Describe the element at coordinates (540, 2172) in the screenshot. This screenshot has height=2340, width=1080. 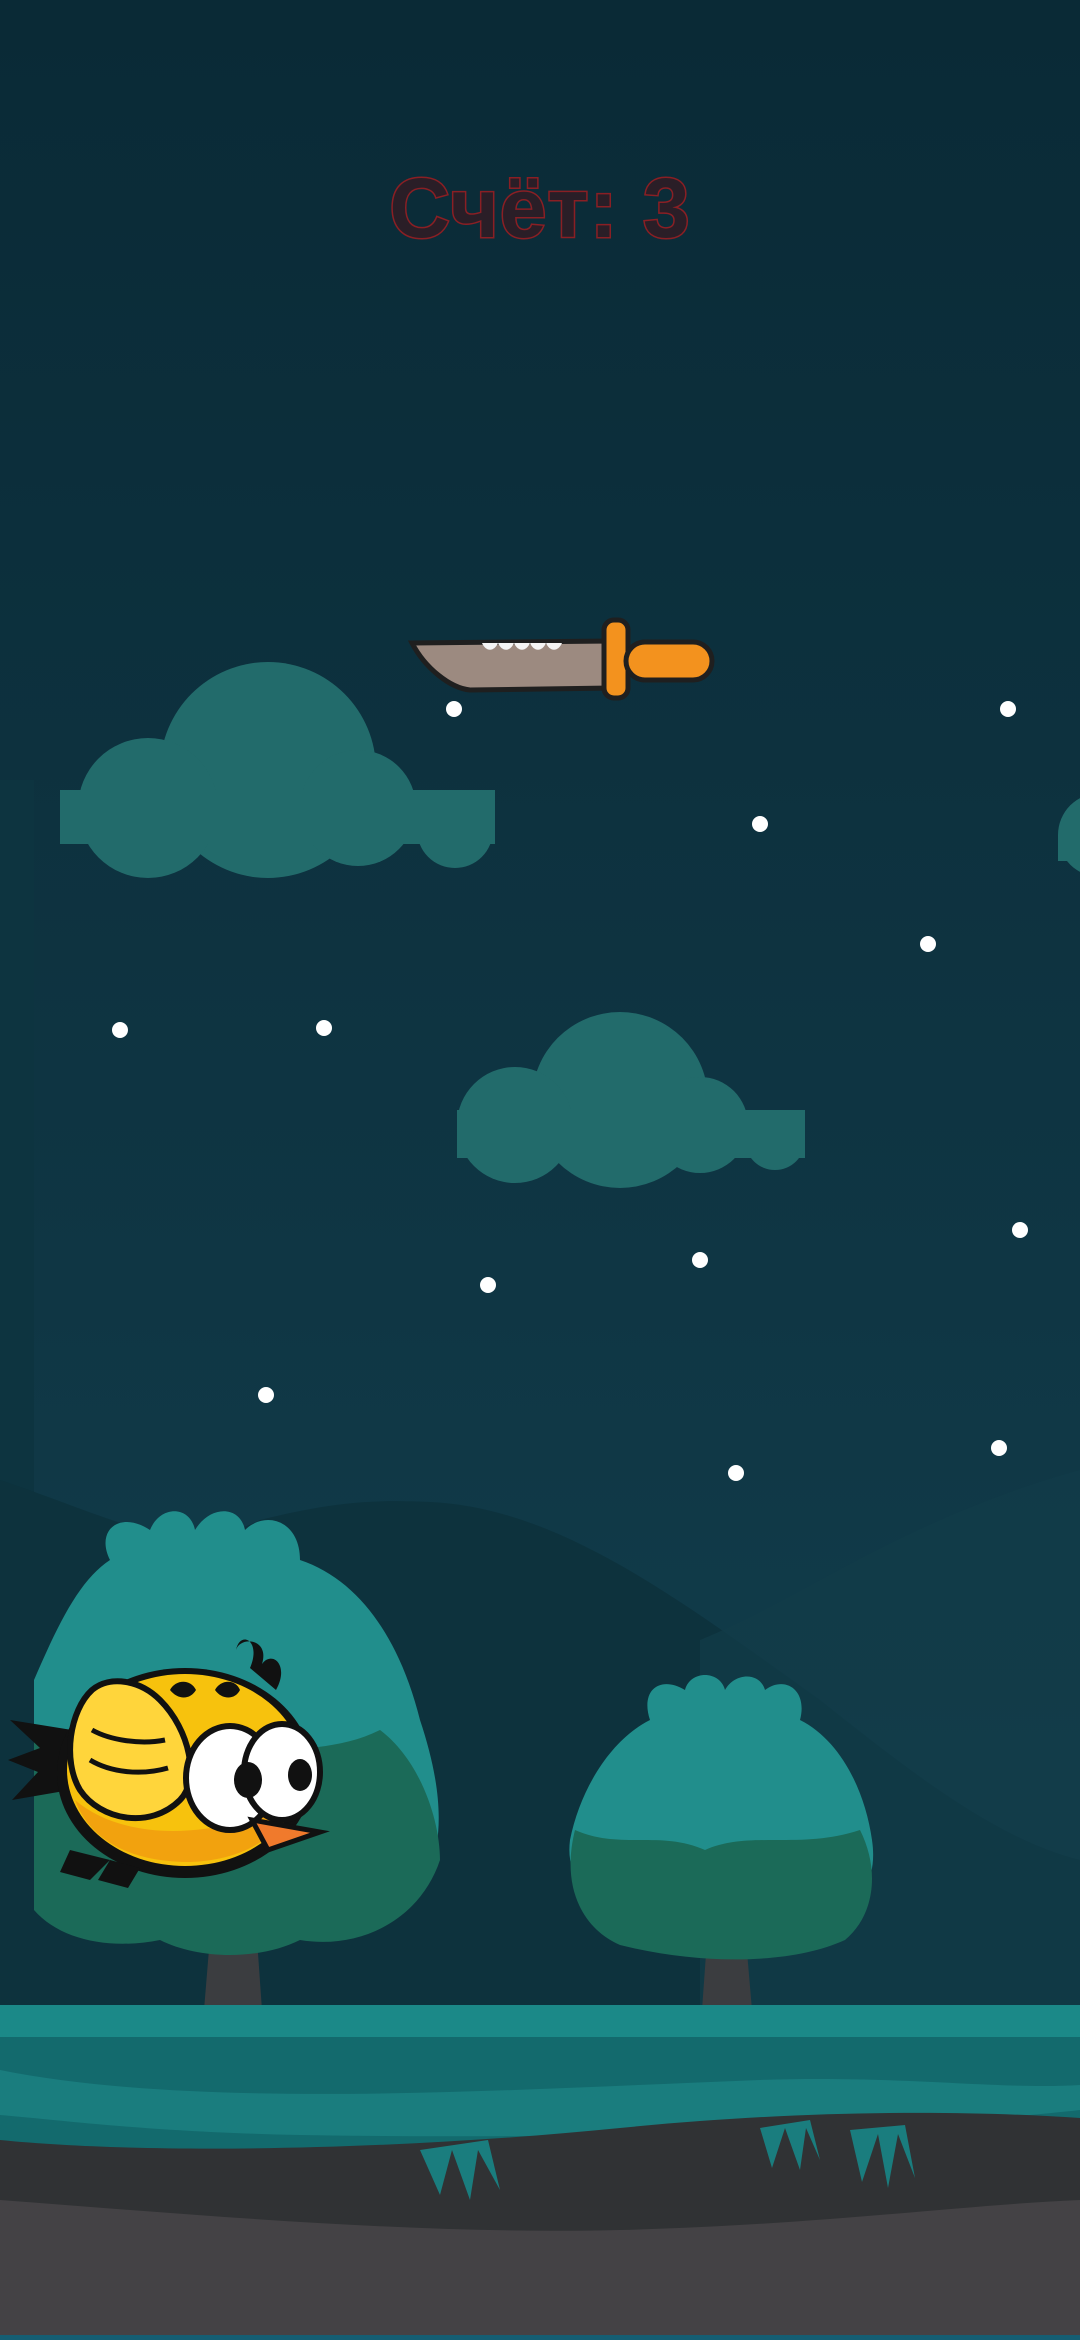
I see `ground` at that location.